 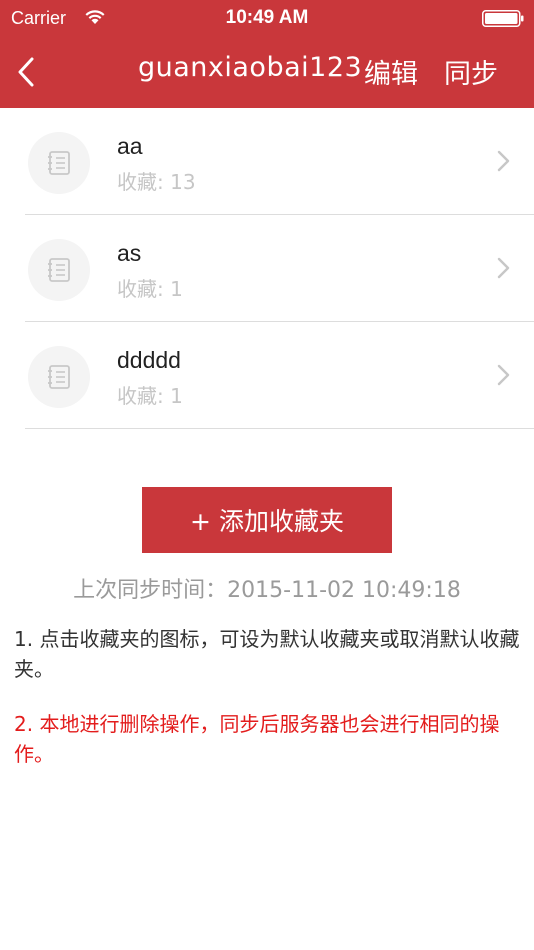 I want to click on clock-time: 10:49 AM, so click(x=267, y=17).